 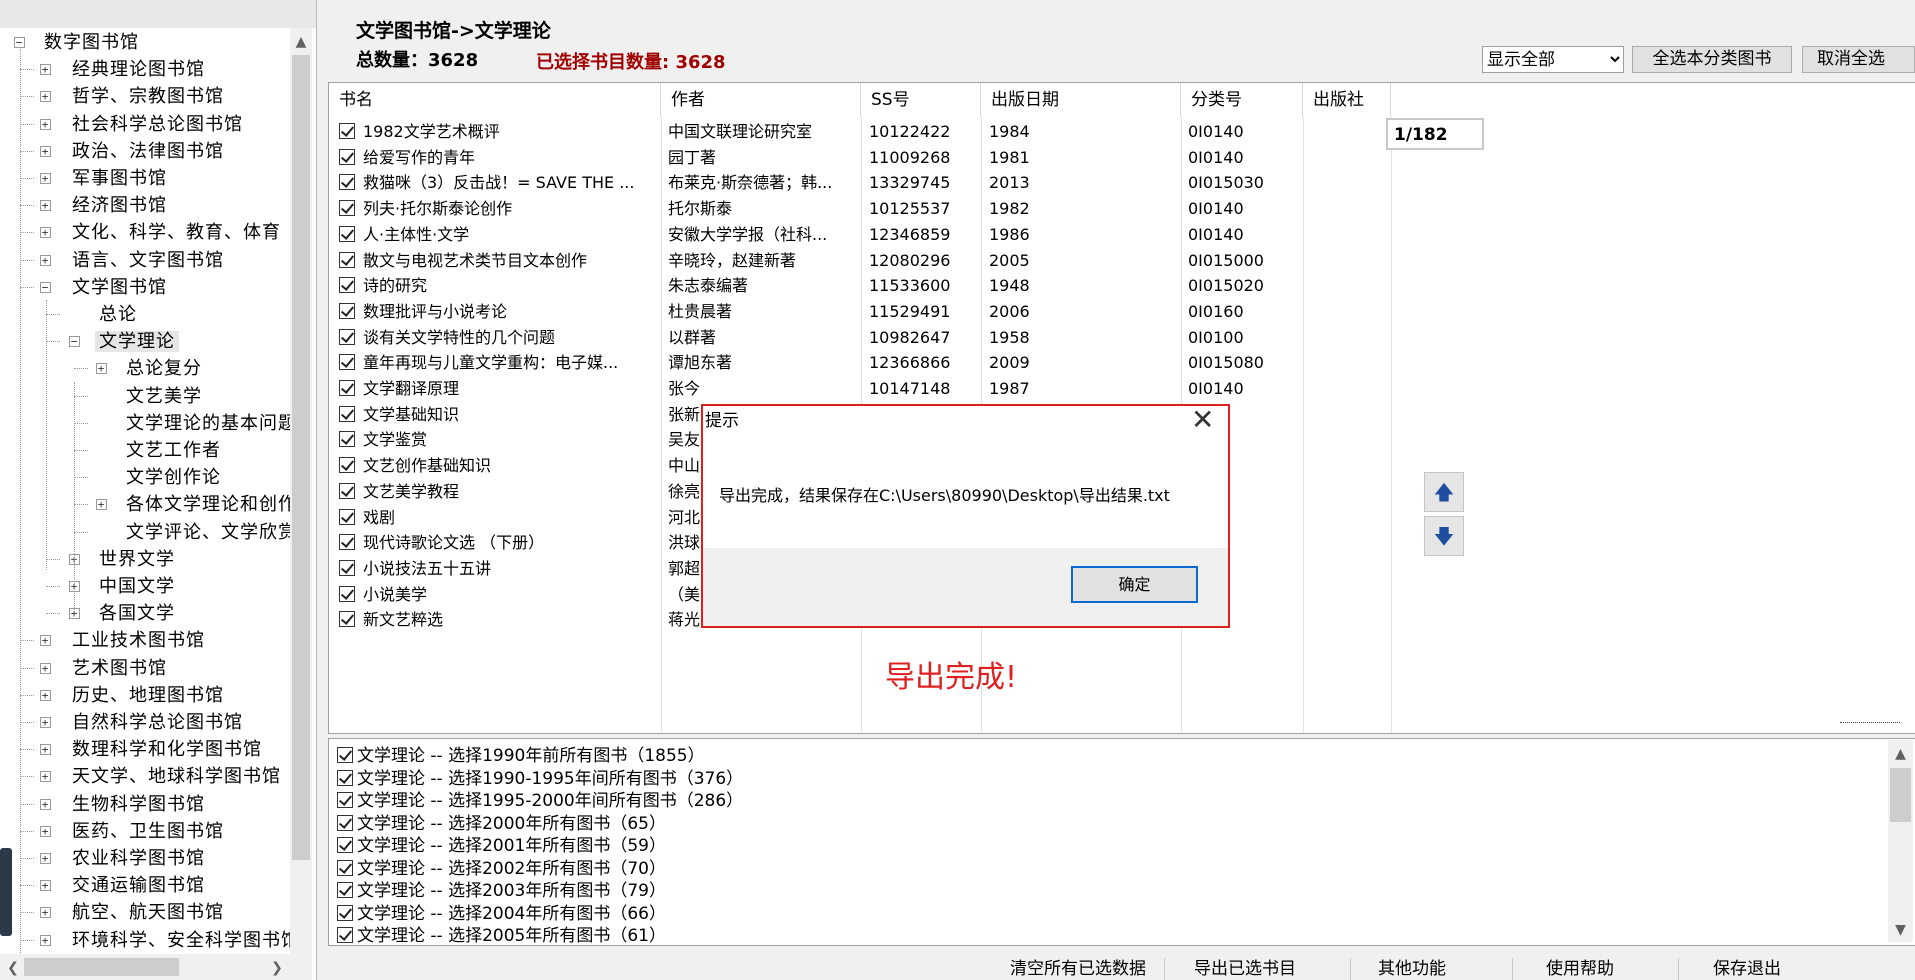 I want to click on filter-item: 文学理论 -- 选择1990-1995年间所有图书（376）, so click(x=540, y=779).